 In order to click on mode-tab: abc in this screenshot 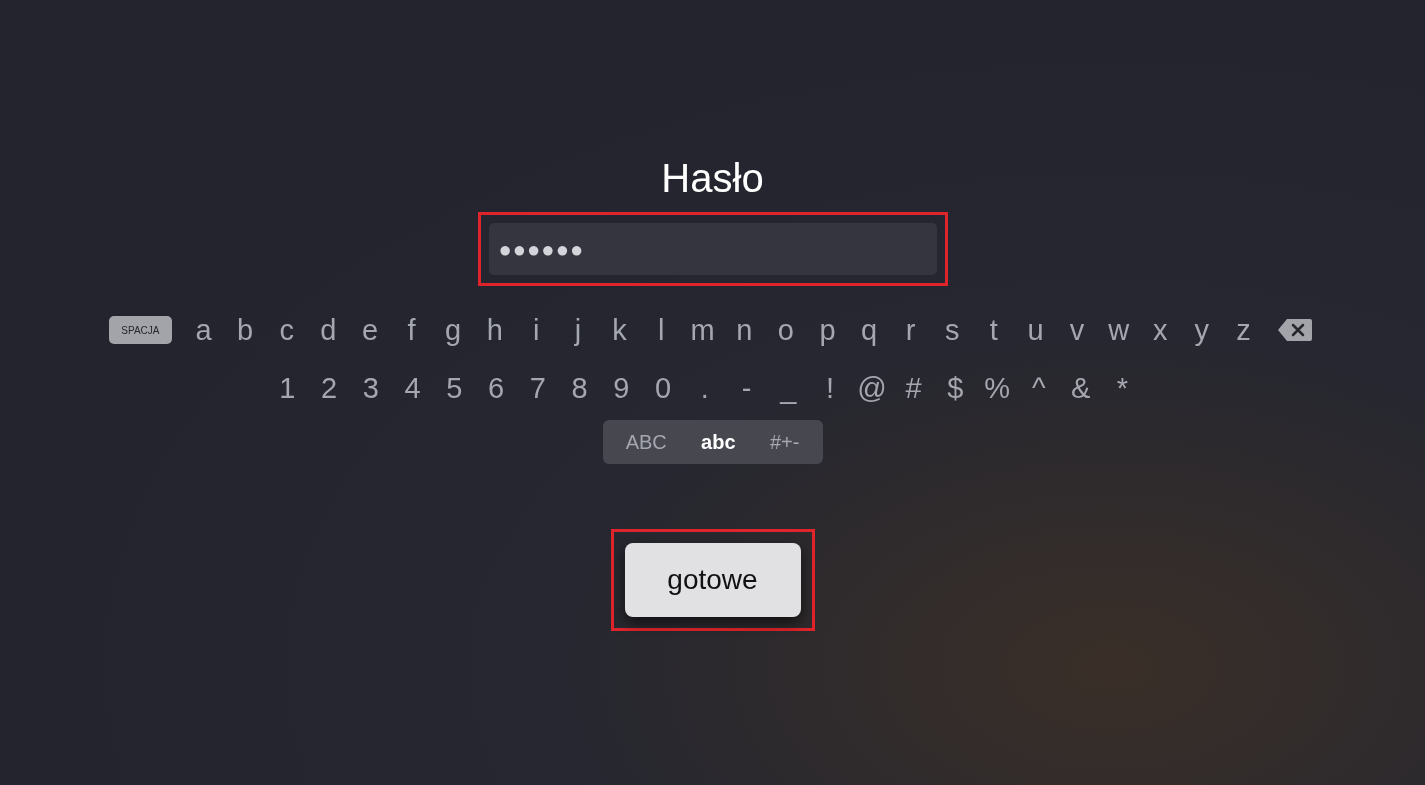, I will do `click(718, 442)`.